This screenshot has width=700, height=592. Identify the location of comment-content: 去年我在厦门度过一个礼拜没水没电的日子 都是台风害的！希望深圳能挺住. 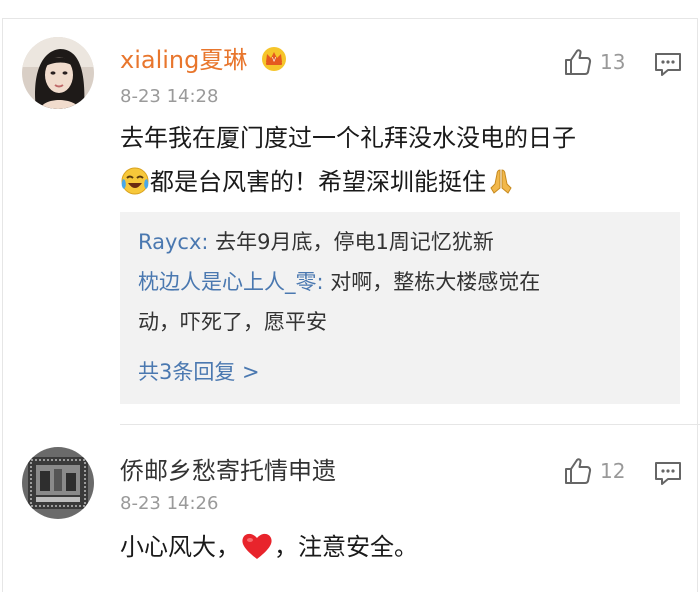
(348, 163).